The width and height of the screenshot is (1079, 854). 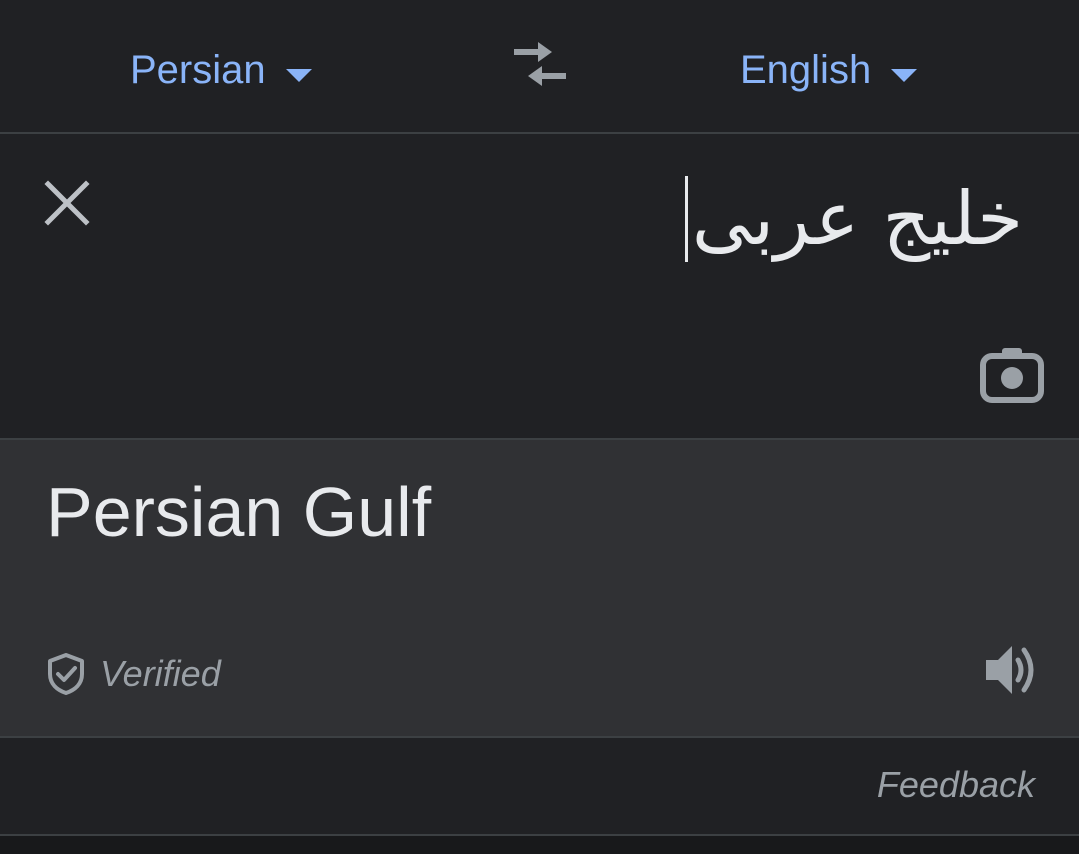 I want to click on speaker-icon, so click(x=1010, y=670).